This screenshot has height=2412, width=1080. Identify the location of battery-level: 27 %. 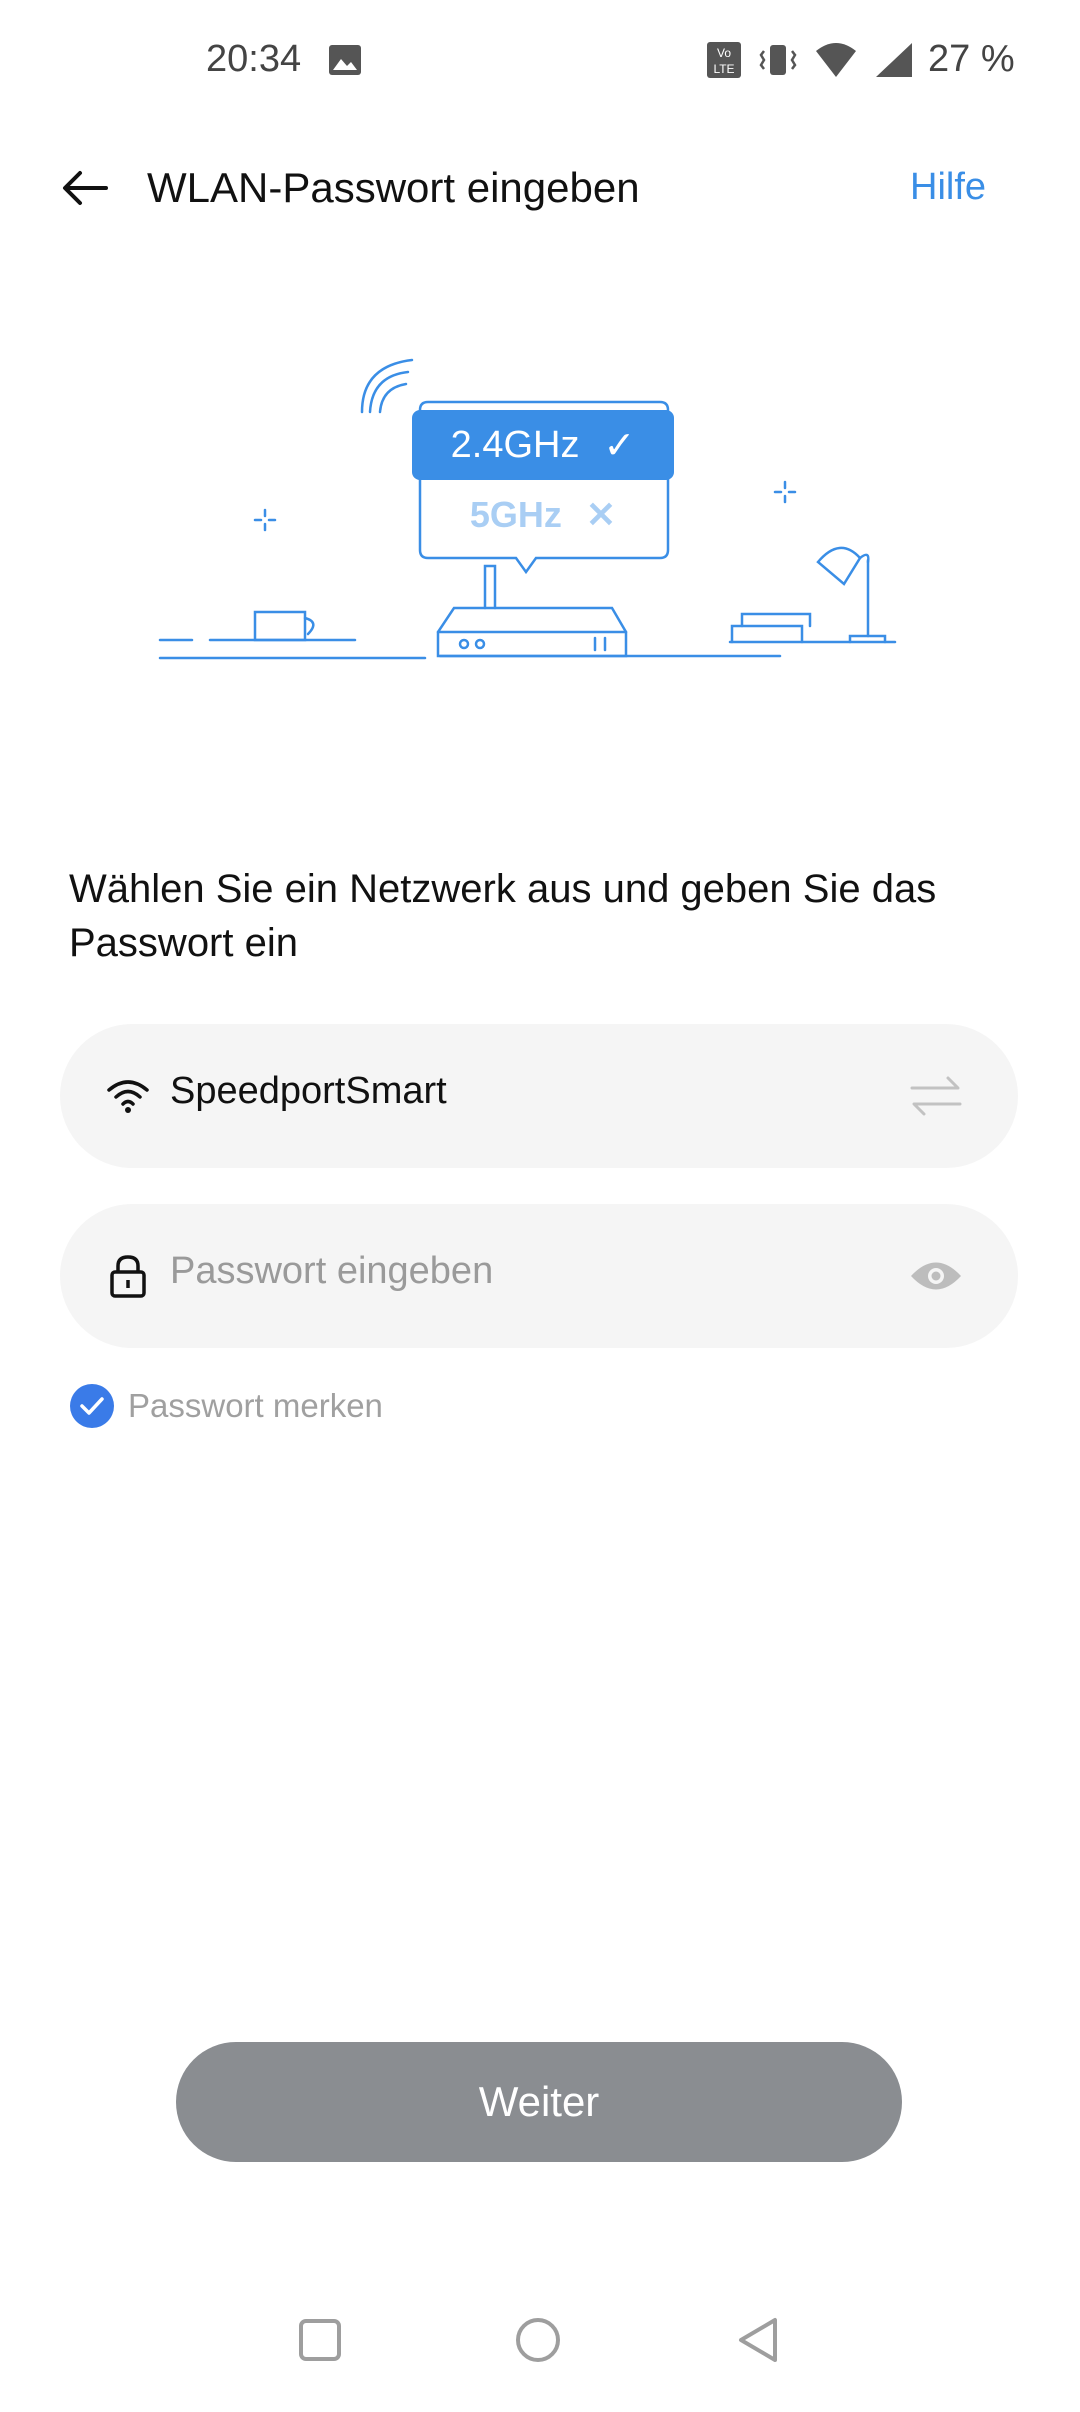
(971, 59).